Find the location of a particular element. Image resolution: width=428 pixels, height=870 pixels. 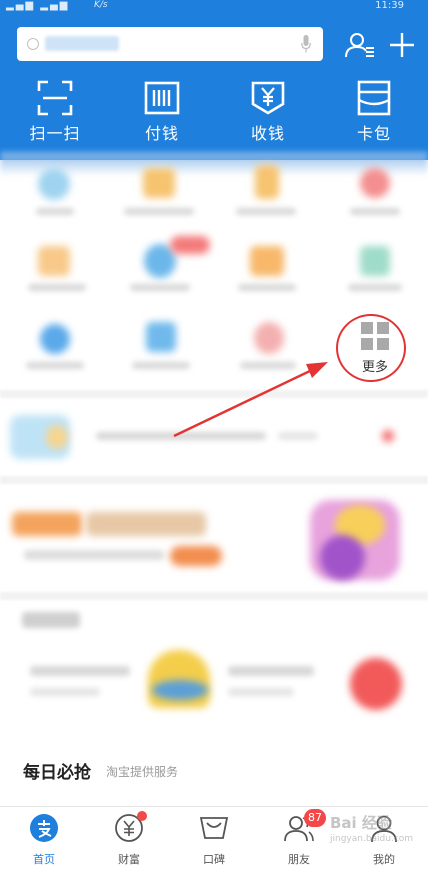

watermark-url: jingyan.baidu.com is located at coordinates (372, 839).